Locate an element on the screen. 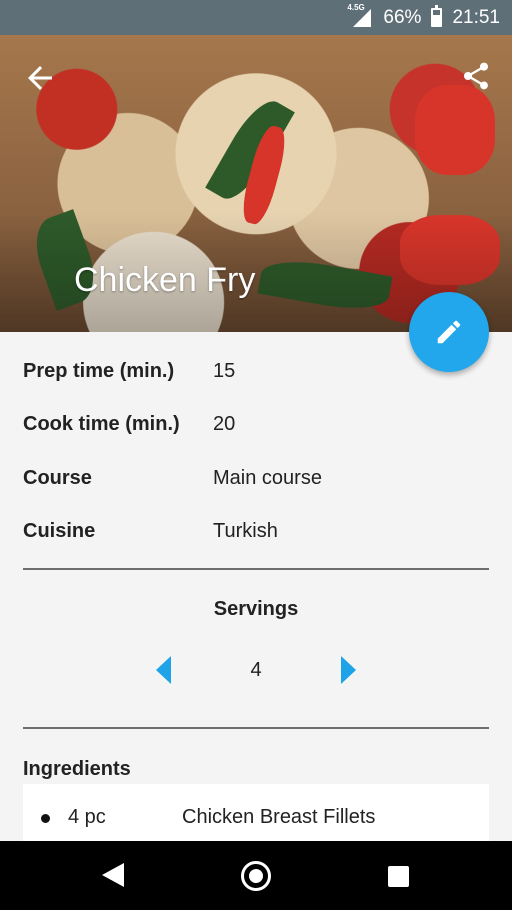  back-button is located at coordinates (40, 78).